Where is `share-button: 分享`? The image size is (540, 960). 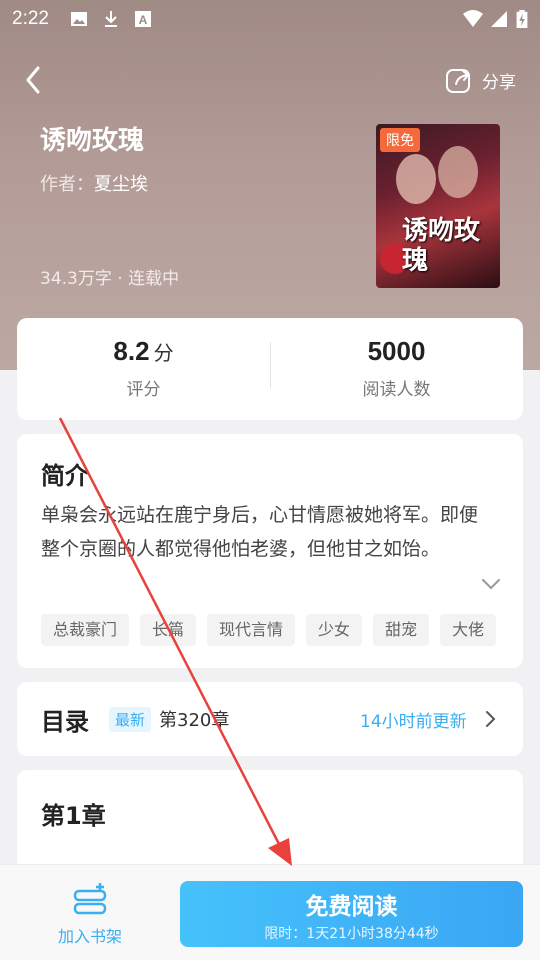
share-button: 分享 is located at coordinates (486, 80).